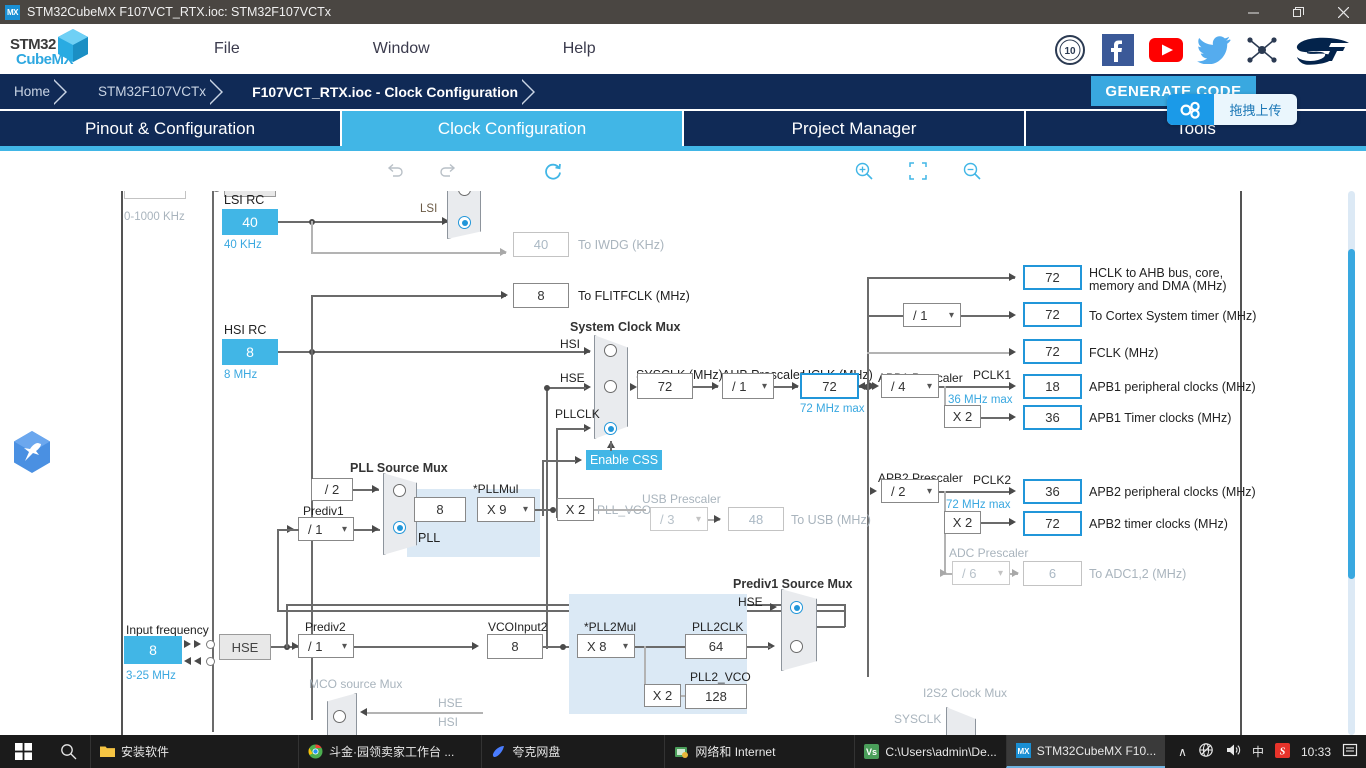 Image resolution: width=1366 pixels, height=768 pixels. Describe the element at coordinates (1052, 491) in the screenshot. I see `apb2-peripheral-value: 36` at that location.